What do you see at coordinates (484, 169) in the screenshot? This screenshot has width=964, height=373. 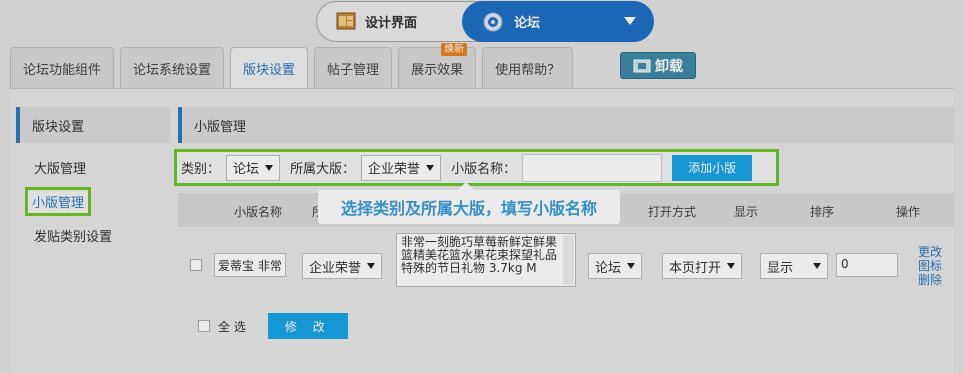 I see `board-name-label: 小版名称：` at bounding box center [484, 169].